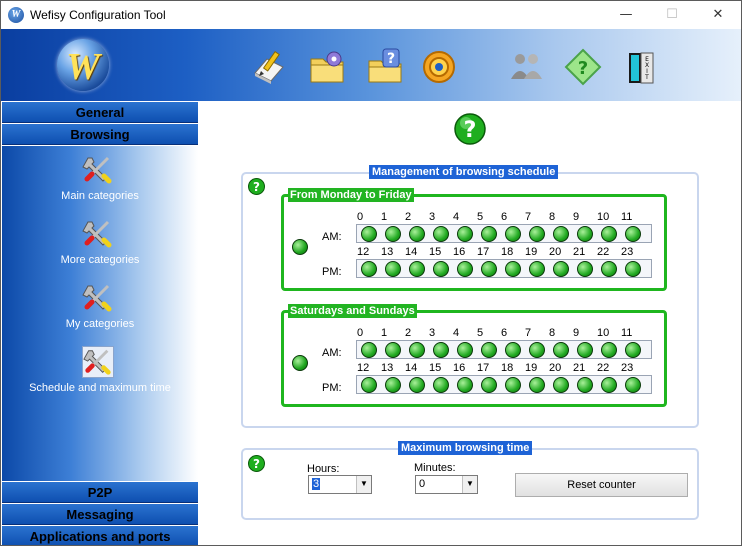 The image size is (742, 546). Describe the element at coordinates (269, 67) in the screenshot. I see `edit-icon` at that location.